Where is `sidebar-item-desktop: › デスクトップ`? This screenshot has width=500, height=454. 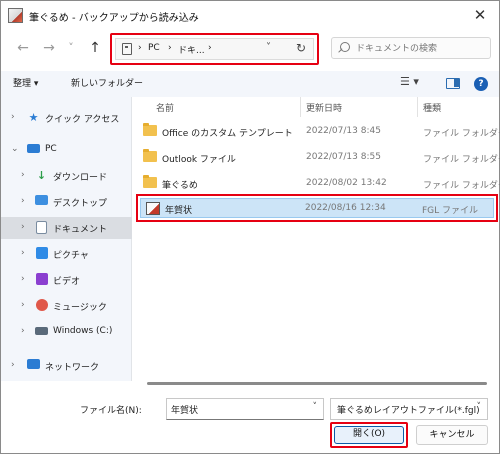
sidebar-item-desktop: › デスクトップ is located at coordinates (66, 202).